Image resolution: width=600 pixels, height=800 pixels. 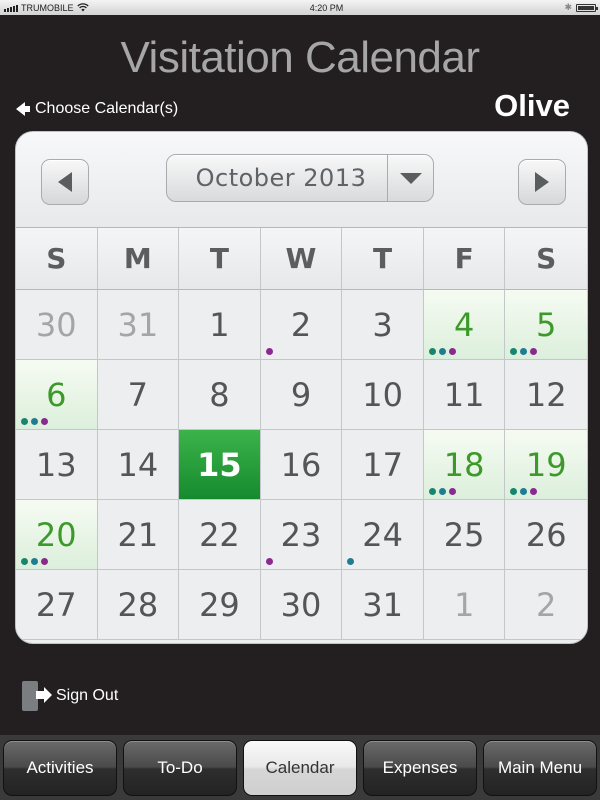 What do you see at coordinates (281, 178) in the screenshot?
I see `month-label: October 2013` at bounding box center [281, 178].